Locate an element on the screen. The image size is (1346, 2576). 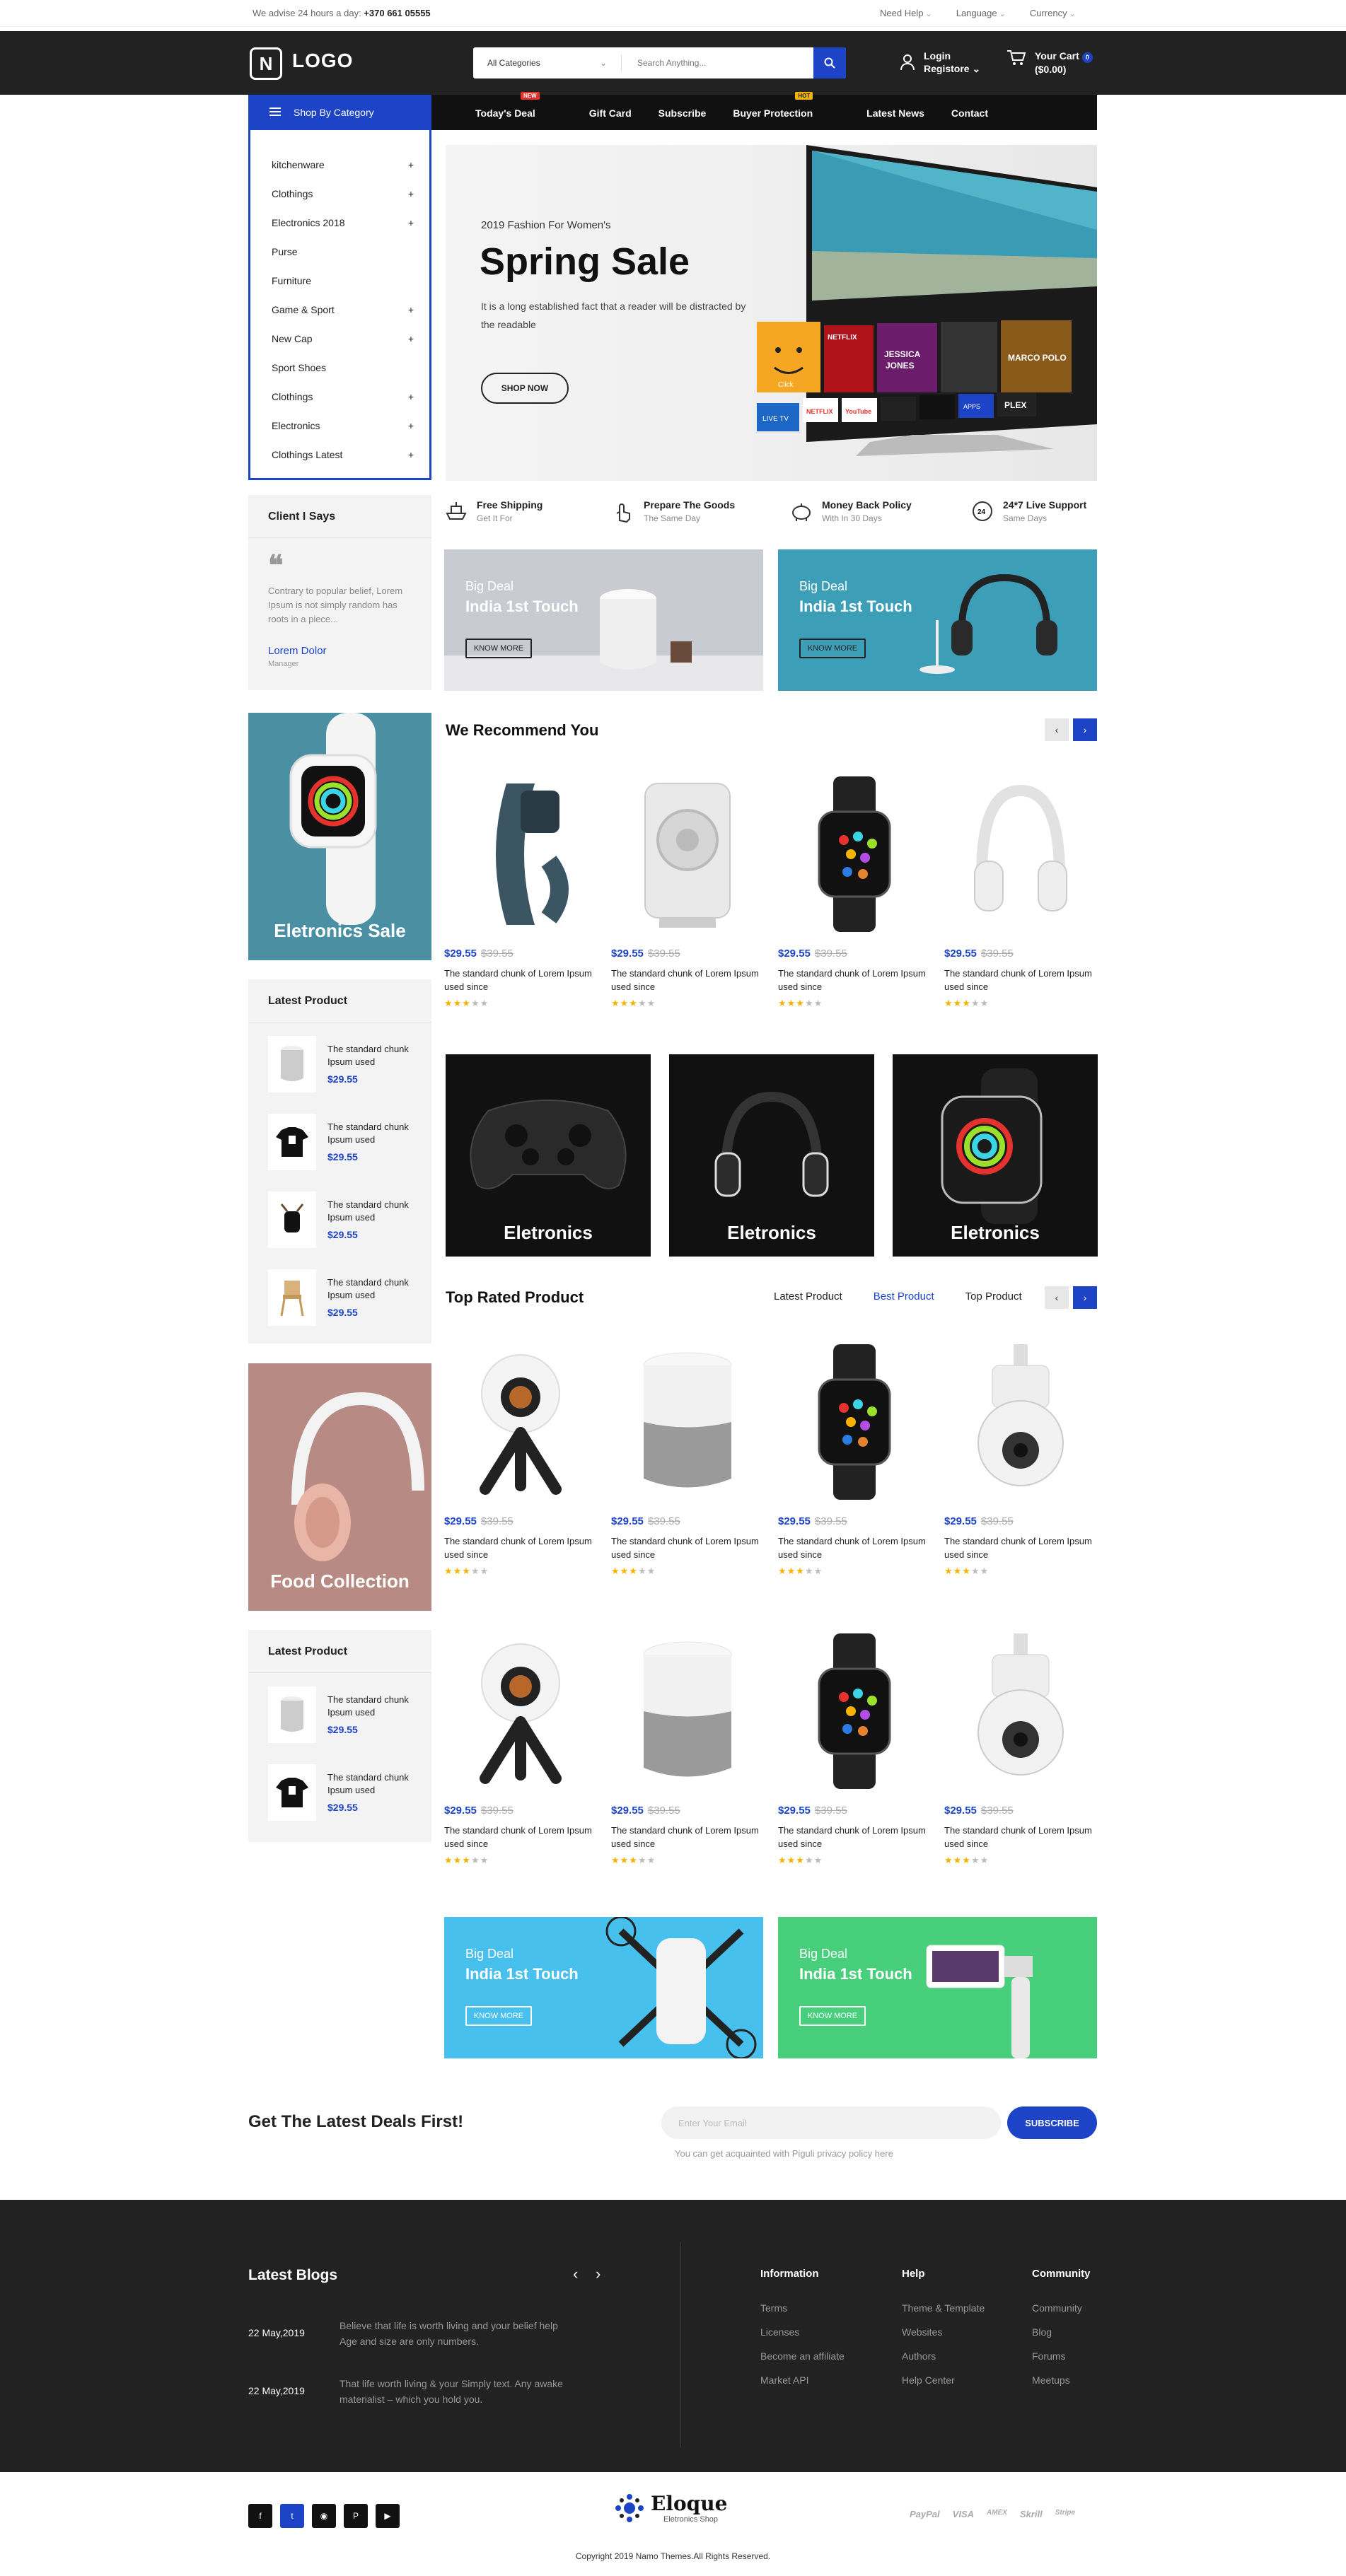
food-collection-banner: Food Collection is located at coordinates (339, 1487).